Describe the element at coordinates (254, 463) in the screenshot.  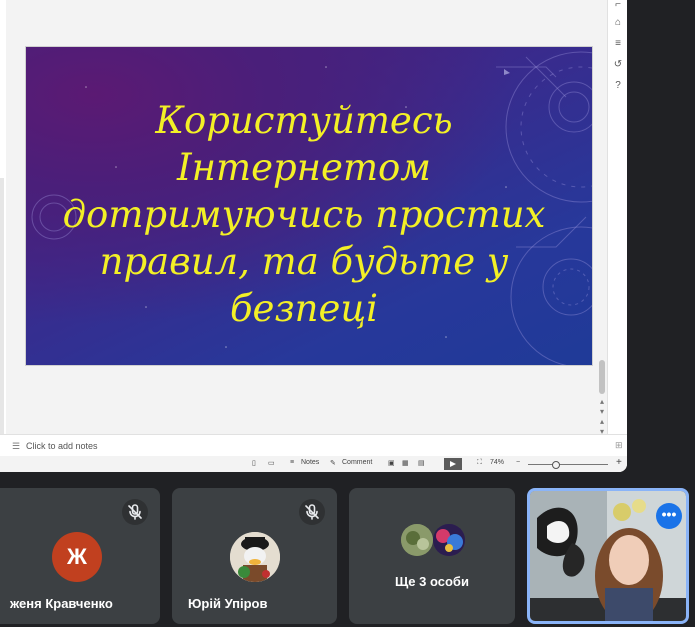
I see `accessibility-icon: ▯` at that location.